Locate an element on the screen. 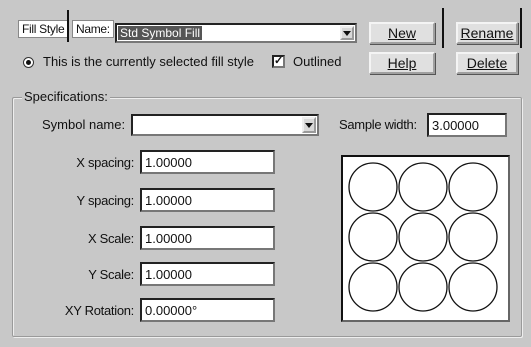 This screenshot has height=347, width=531. y-scale-label: Y Scale: is located at coordinates (111, 274).